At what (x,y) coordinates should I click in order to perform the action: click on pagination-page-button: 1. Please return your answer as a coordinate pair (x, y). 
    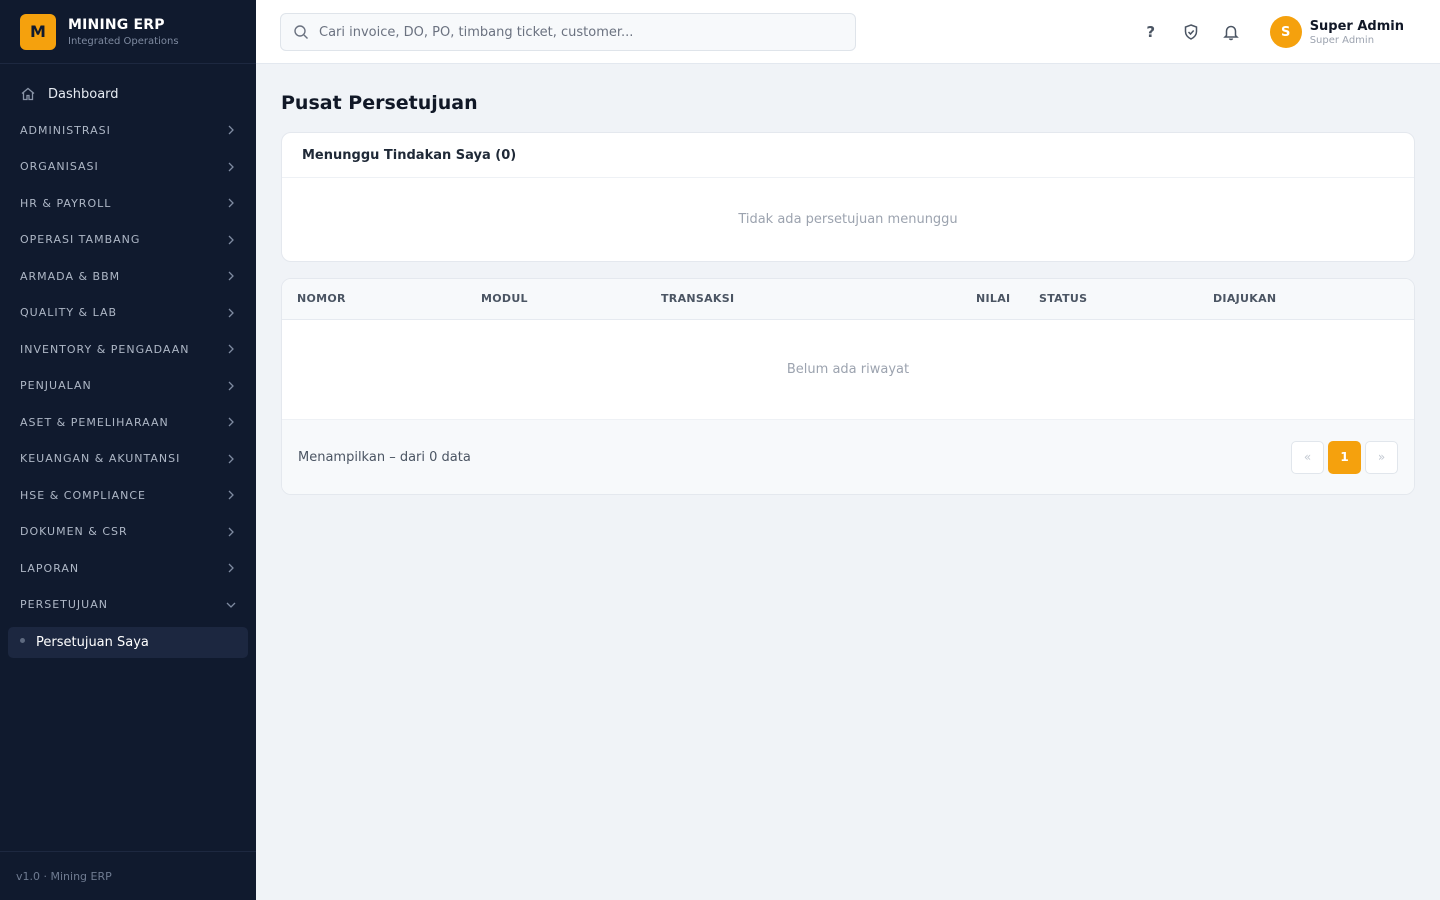
    Looking at the image, I should click on (1344, 457).